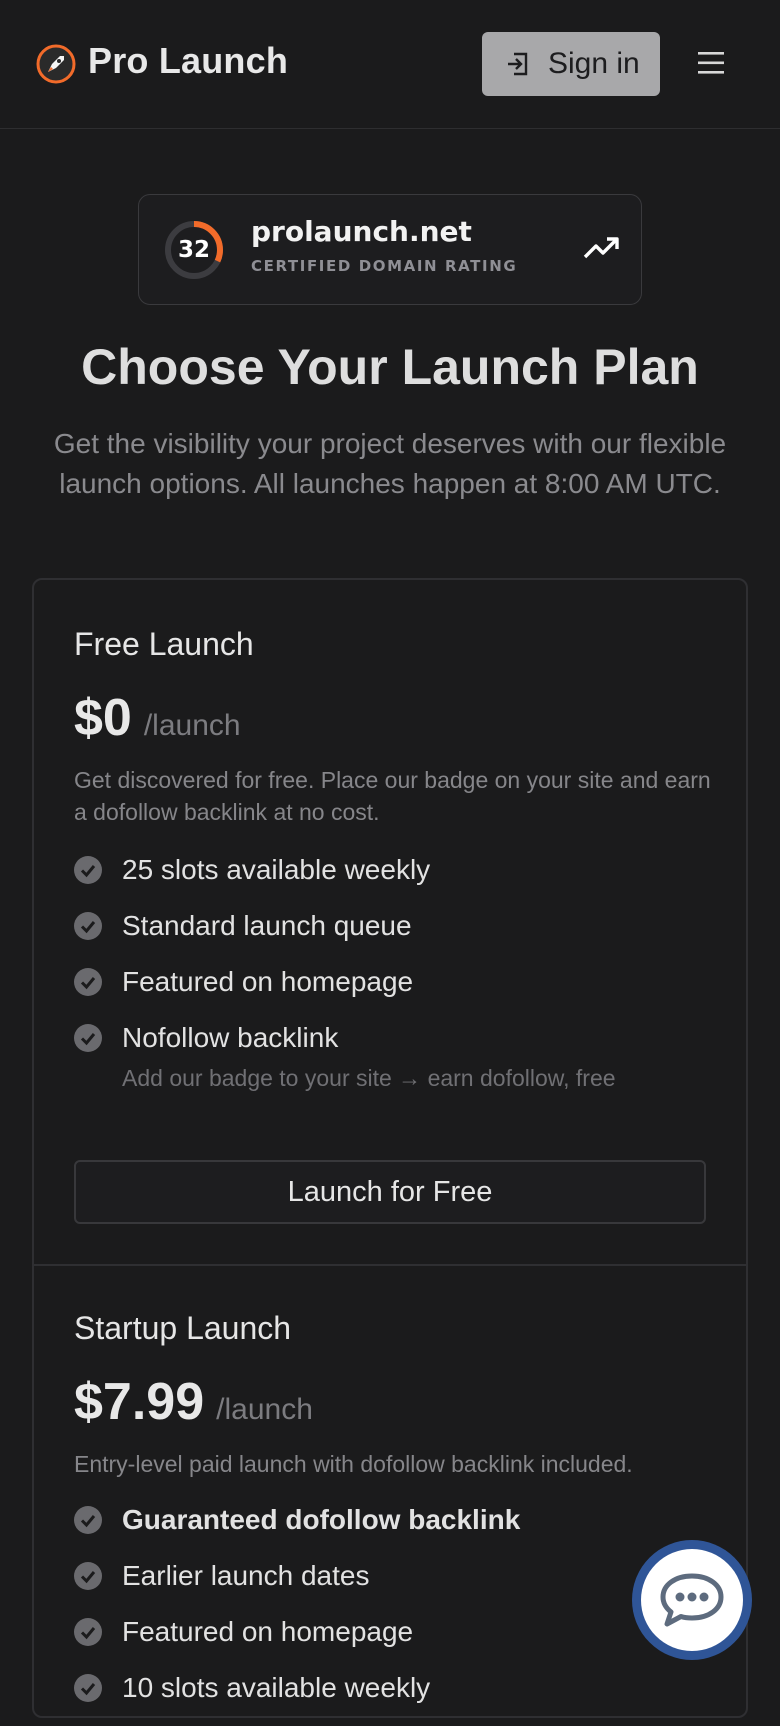  Describe the element at coordinates (394, 1584) in the screenshot. I see `feature-item: Earlier launch dates` at that location.